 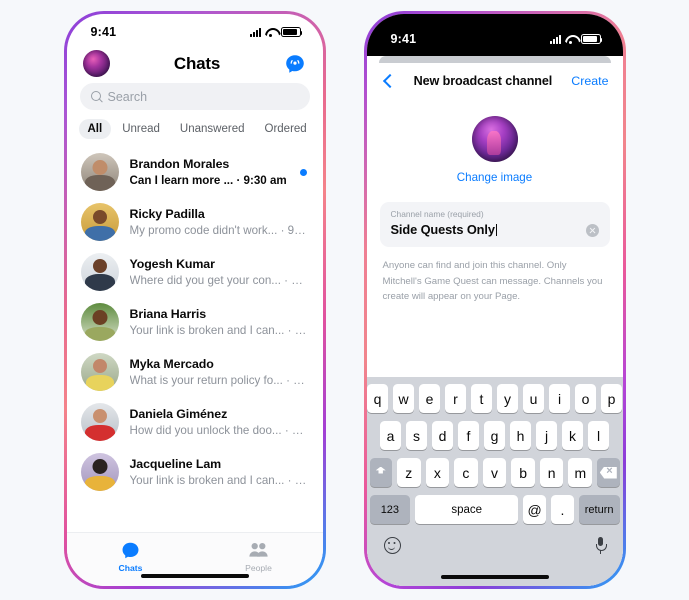 I want to click on key-p: p, so click(x=611, y=398).